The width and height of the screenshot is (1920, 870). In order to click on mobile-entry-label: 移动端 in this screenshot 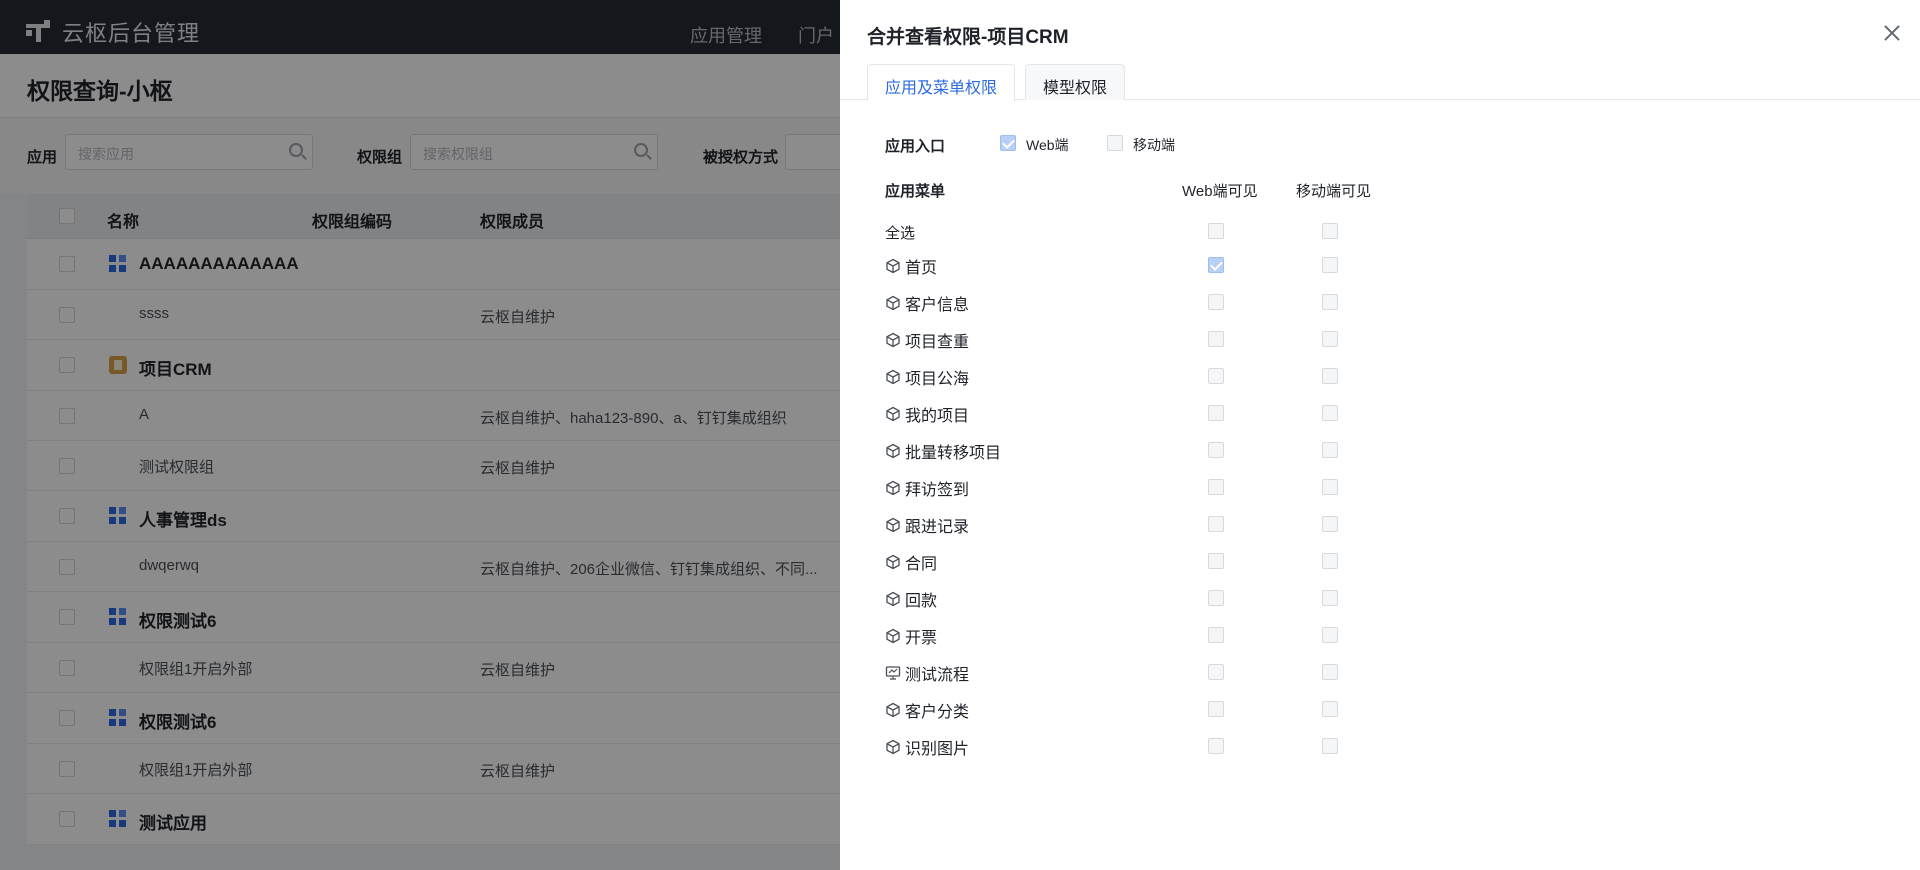, I will do `click(1154, 145)`.